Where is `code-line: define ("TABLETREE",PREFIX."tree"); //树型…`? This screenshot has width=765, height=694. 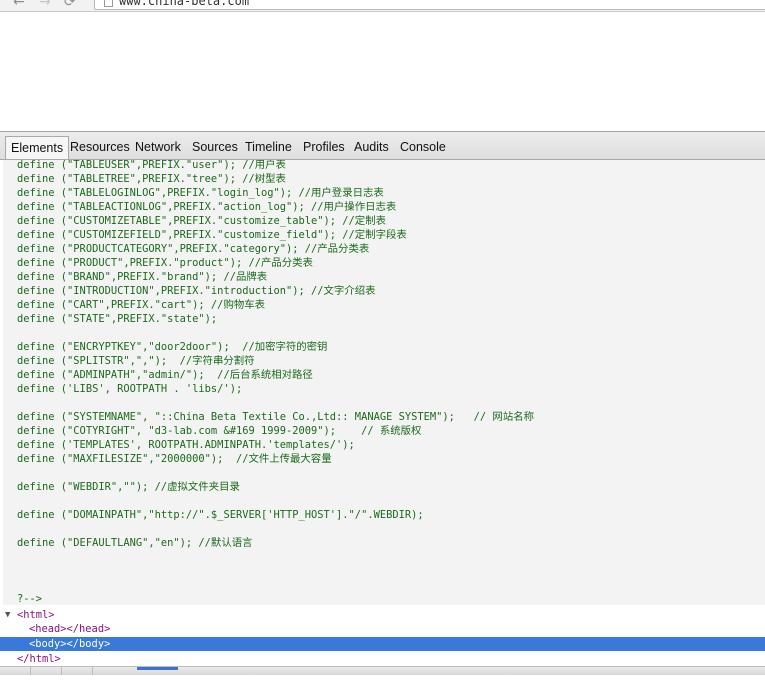 code-line: define ("TABLETREE",PREFIX."tree"); //树型… is located at coordinates (151, 179).